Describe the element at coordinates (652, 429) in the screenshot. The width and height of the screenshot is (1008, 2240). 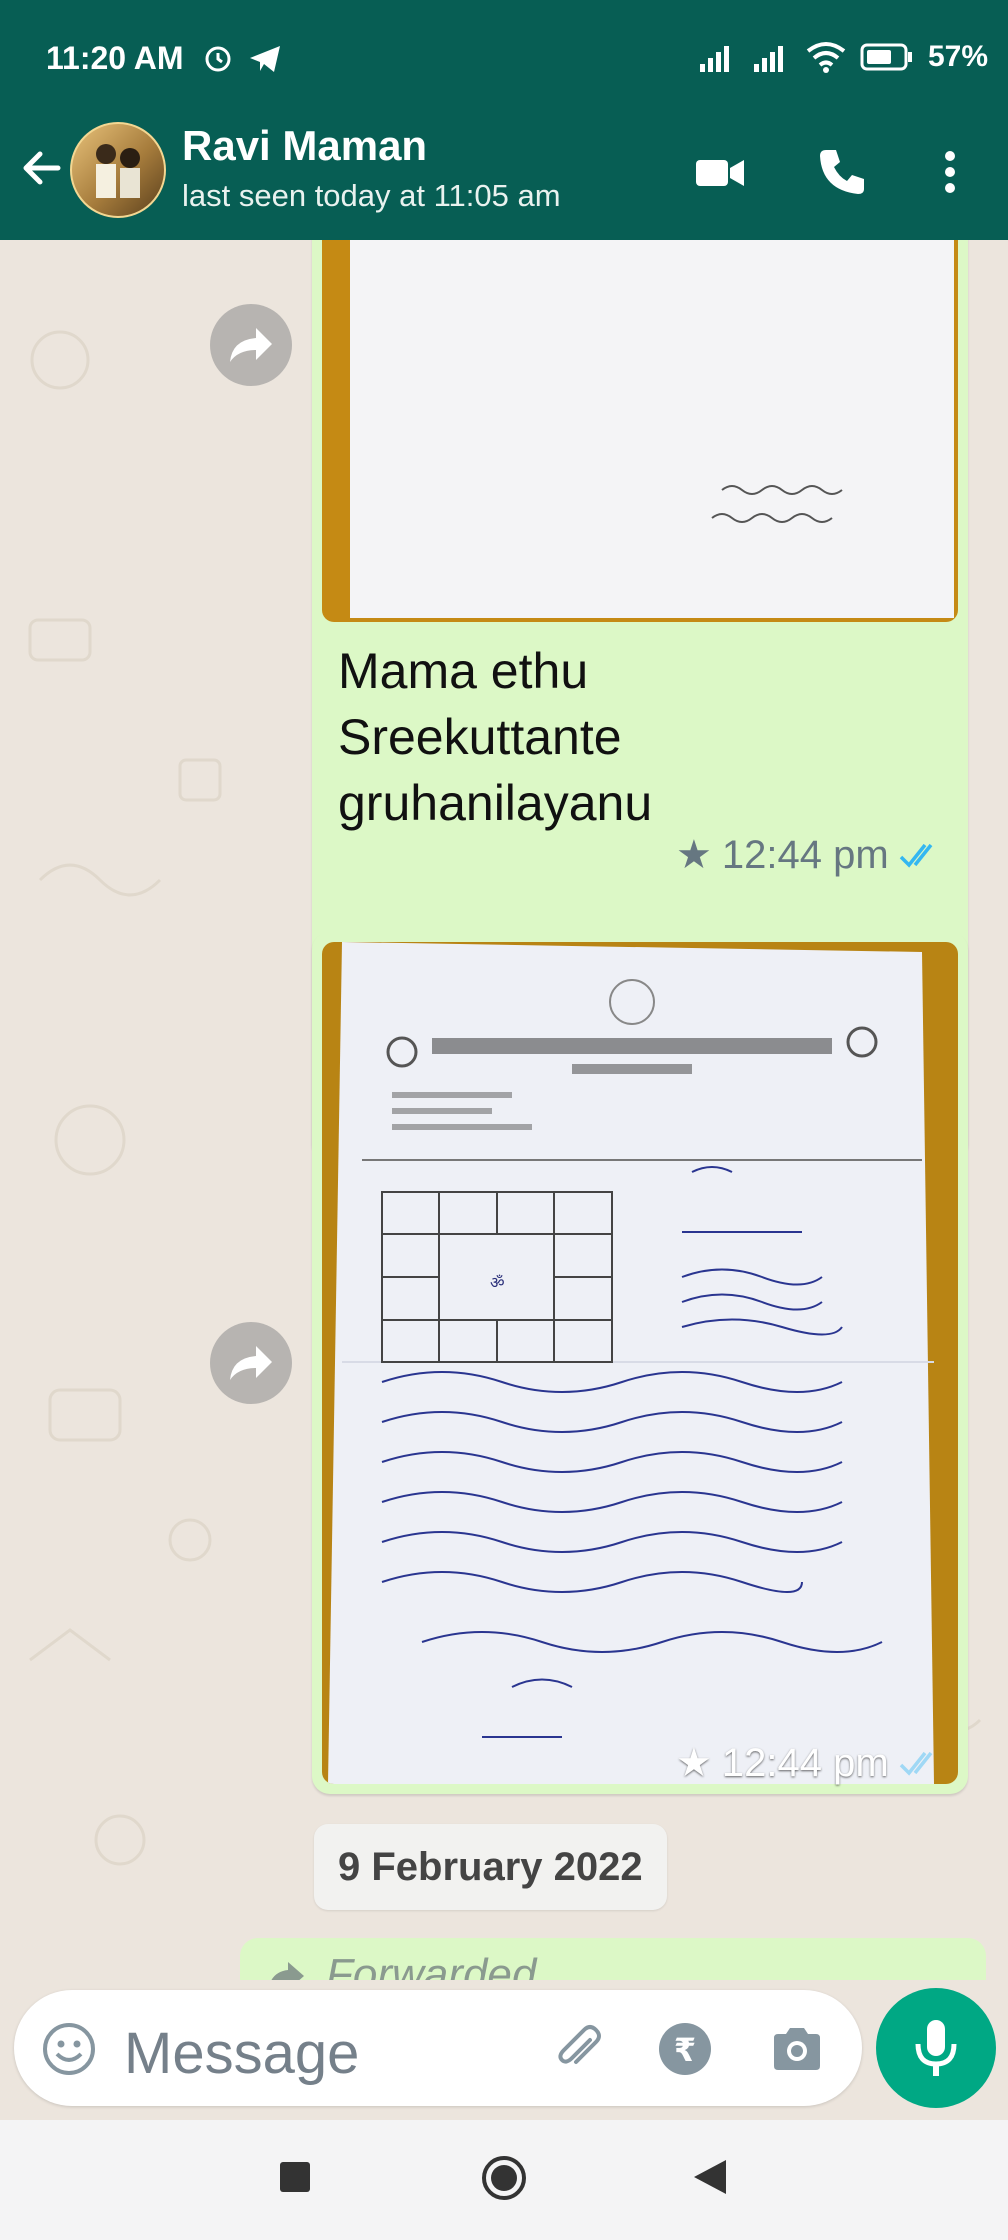
I see `paper-sheet` at that location.